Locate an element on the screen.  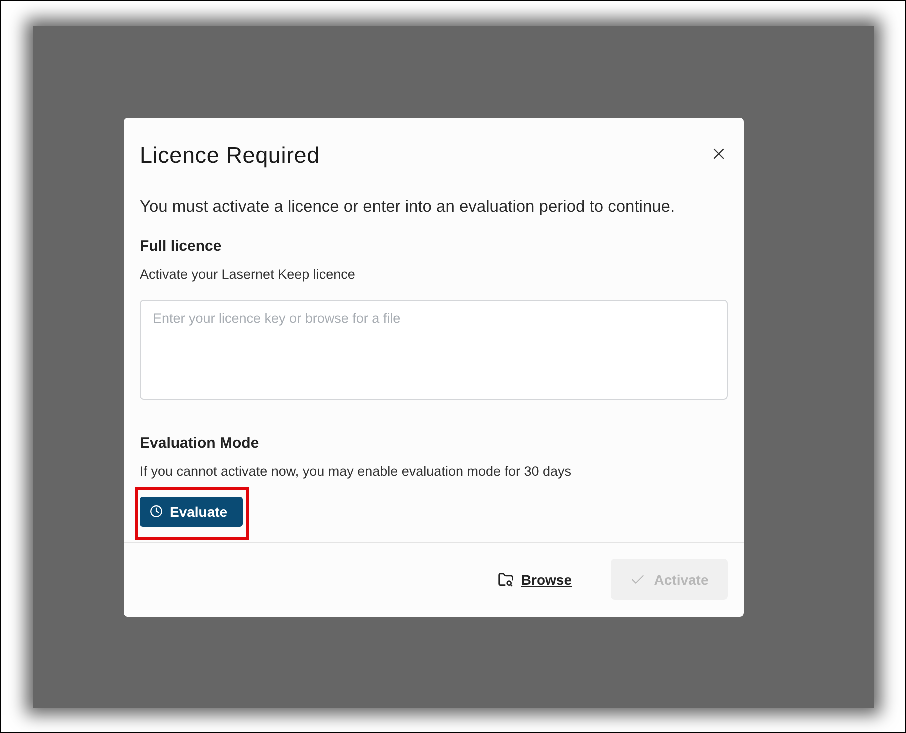
dialog-title: Licence Required is located at coordinates (230, 156).